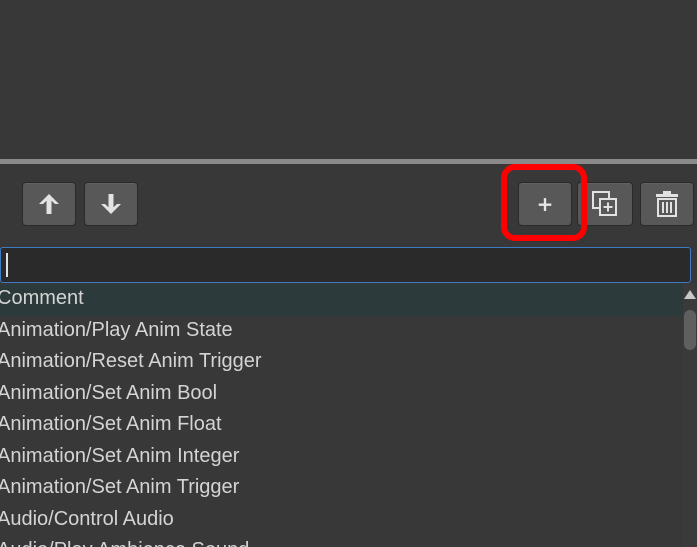 The width and height of the screenshot is (697, 547). Describe the element at coordinates (341, 363) in the screenshot. I see `list-item: Animation/Reset Anim Trigger` at that location.